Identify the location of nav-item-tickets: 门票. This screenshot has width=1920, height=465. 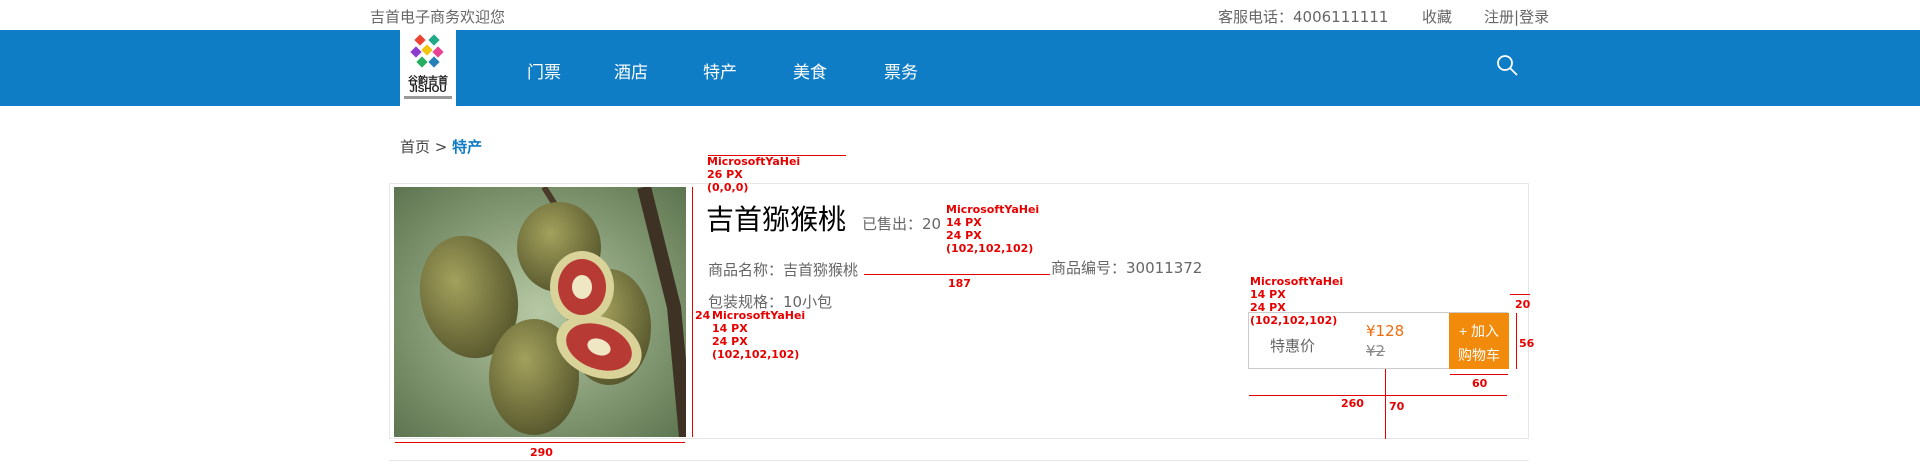
(544, 70).